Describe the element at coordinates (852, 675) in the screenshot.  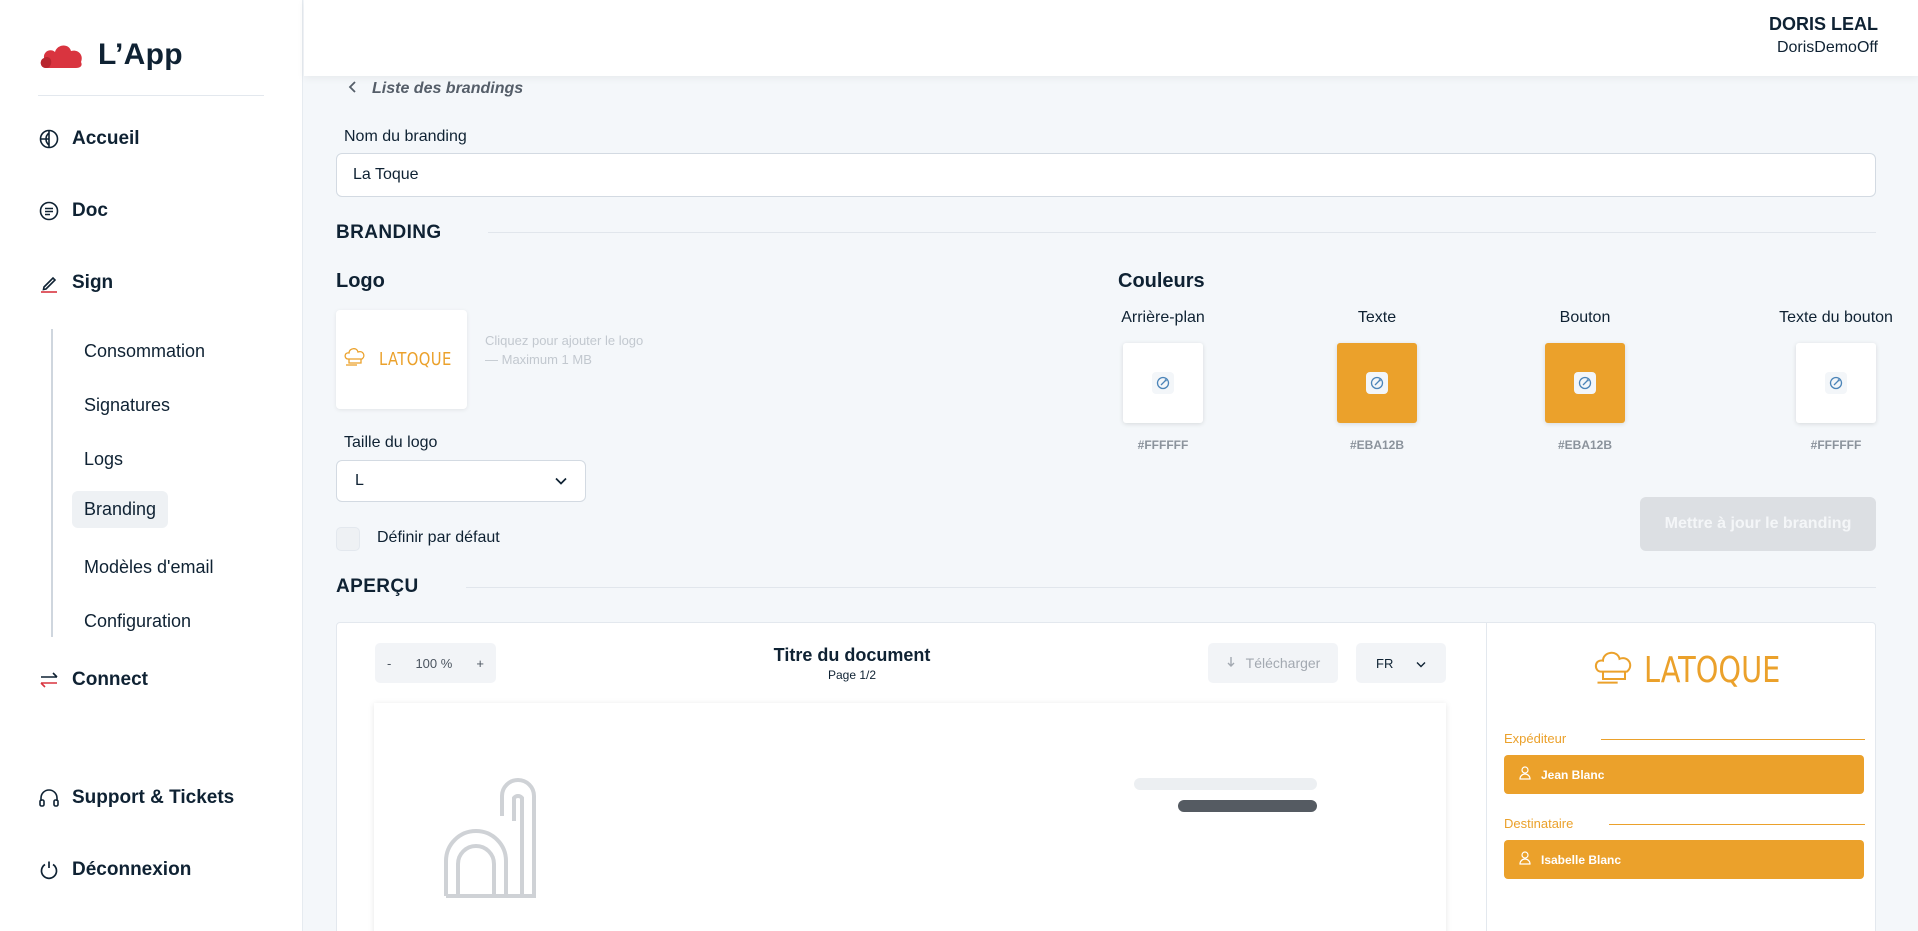
I see `page-indicator: Page 1/2` at that location.